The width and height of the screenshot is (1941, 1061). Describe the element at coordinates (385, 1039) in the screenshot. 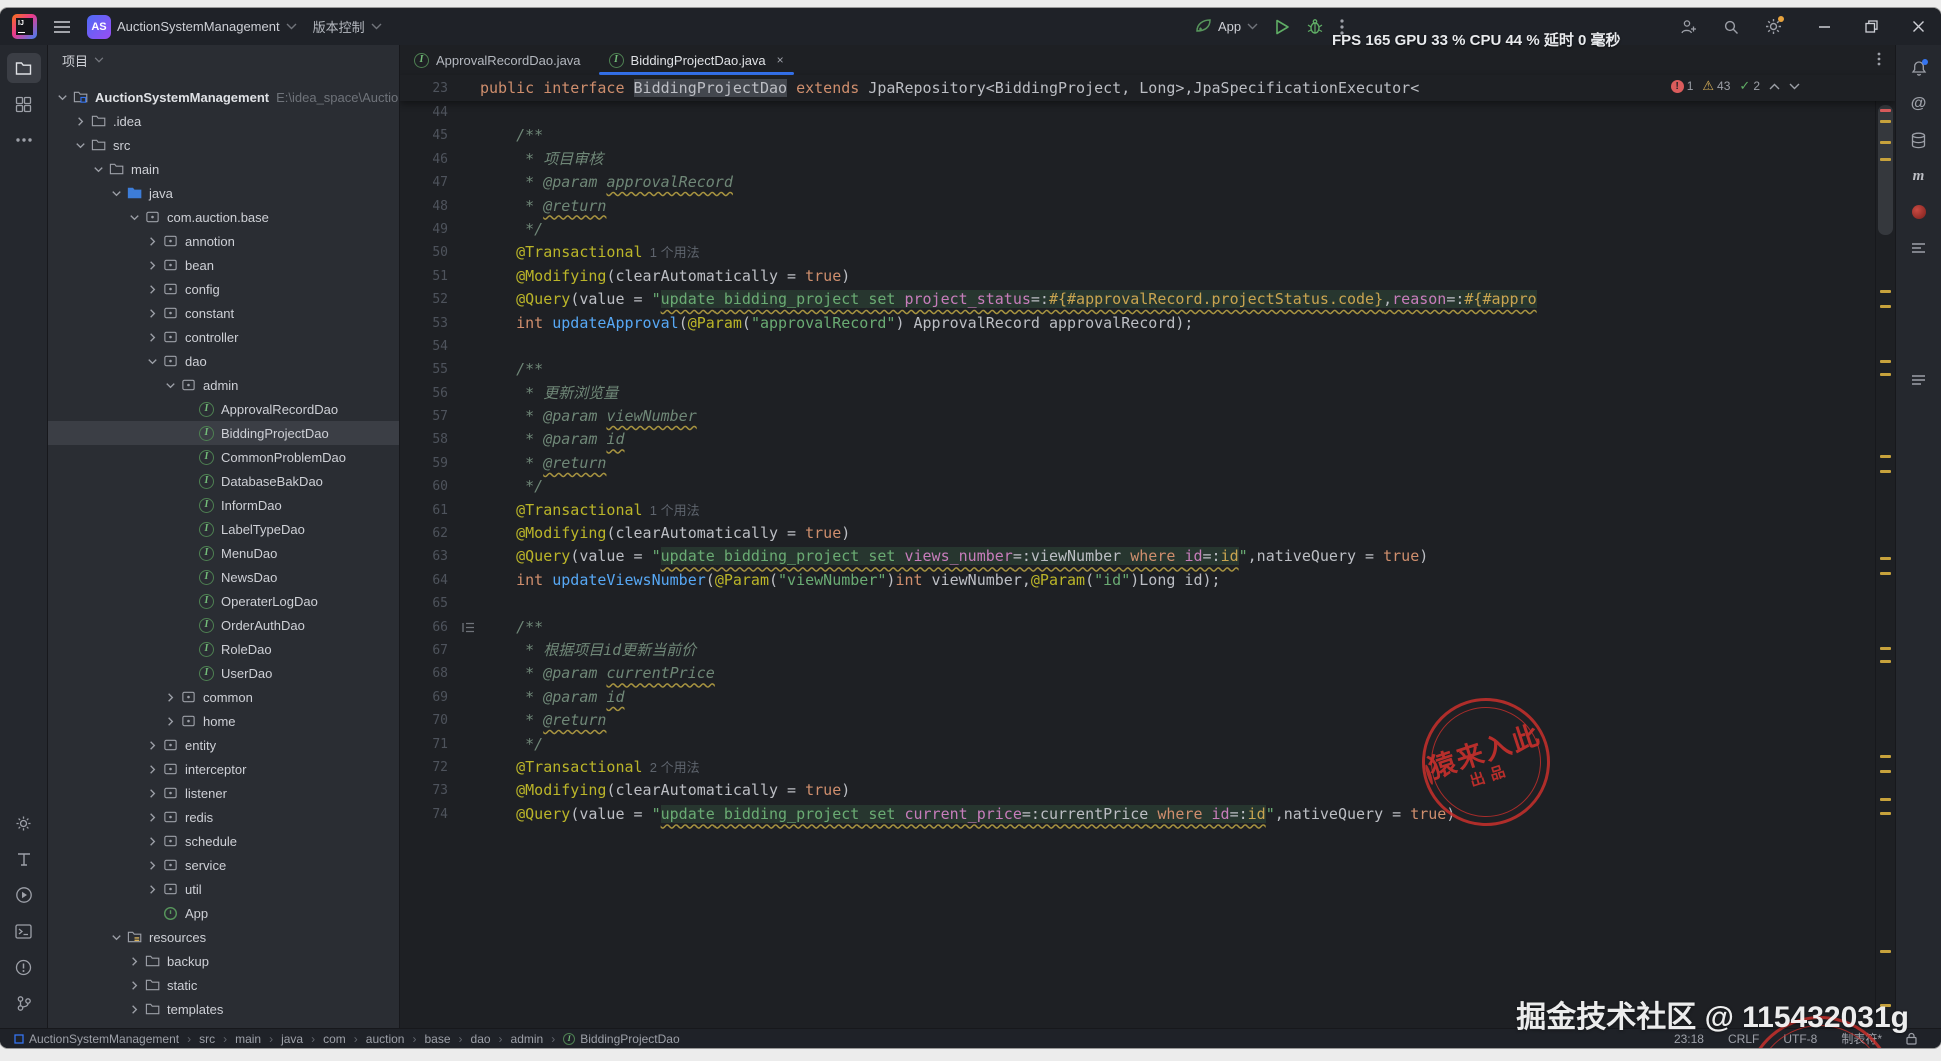

I see `breadcrumb-item-auction: auction` at that location.